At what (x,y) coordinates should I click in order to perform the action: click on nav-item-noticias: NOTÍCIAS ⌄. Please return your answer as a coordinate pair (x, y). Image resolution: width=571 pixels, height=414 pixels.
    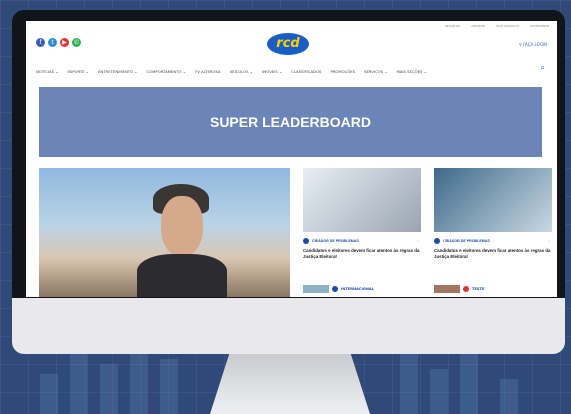
    Looking at the image, I should click on (47, 71).